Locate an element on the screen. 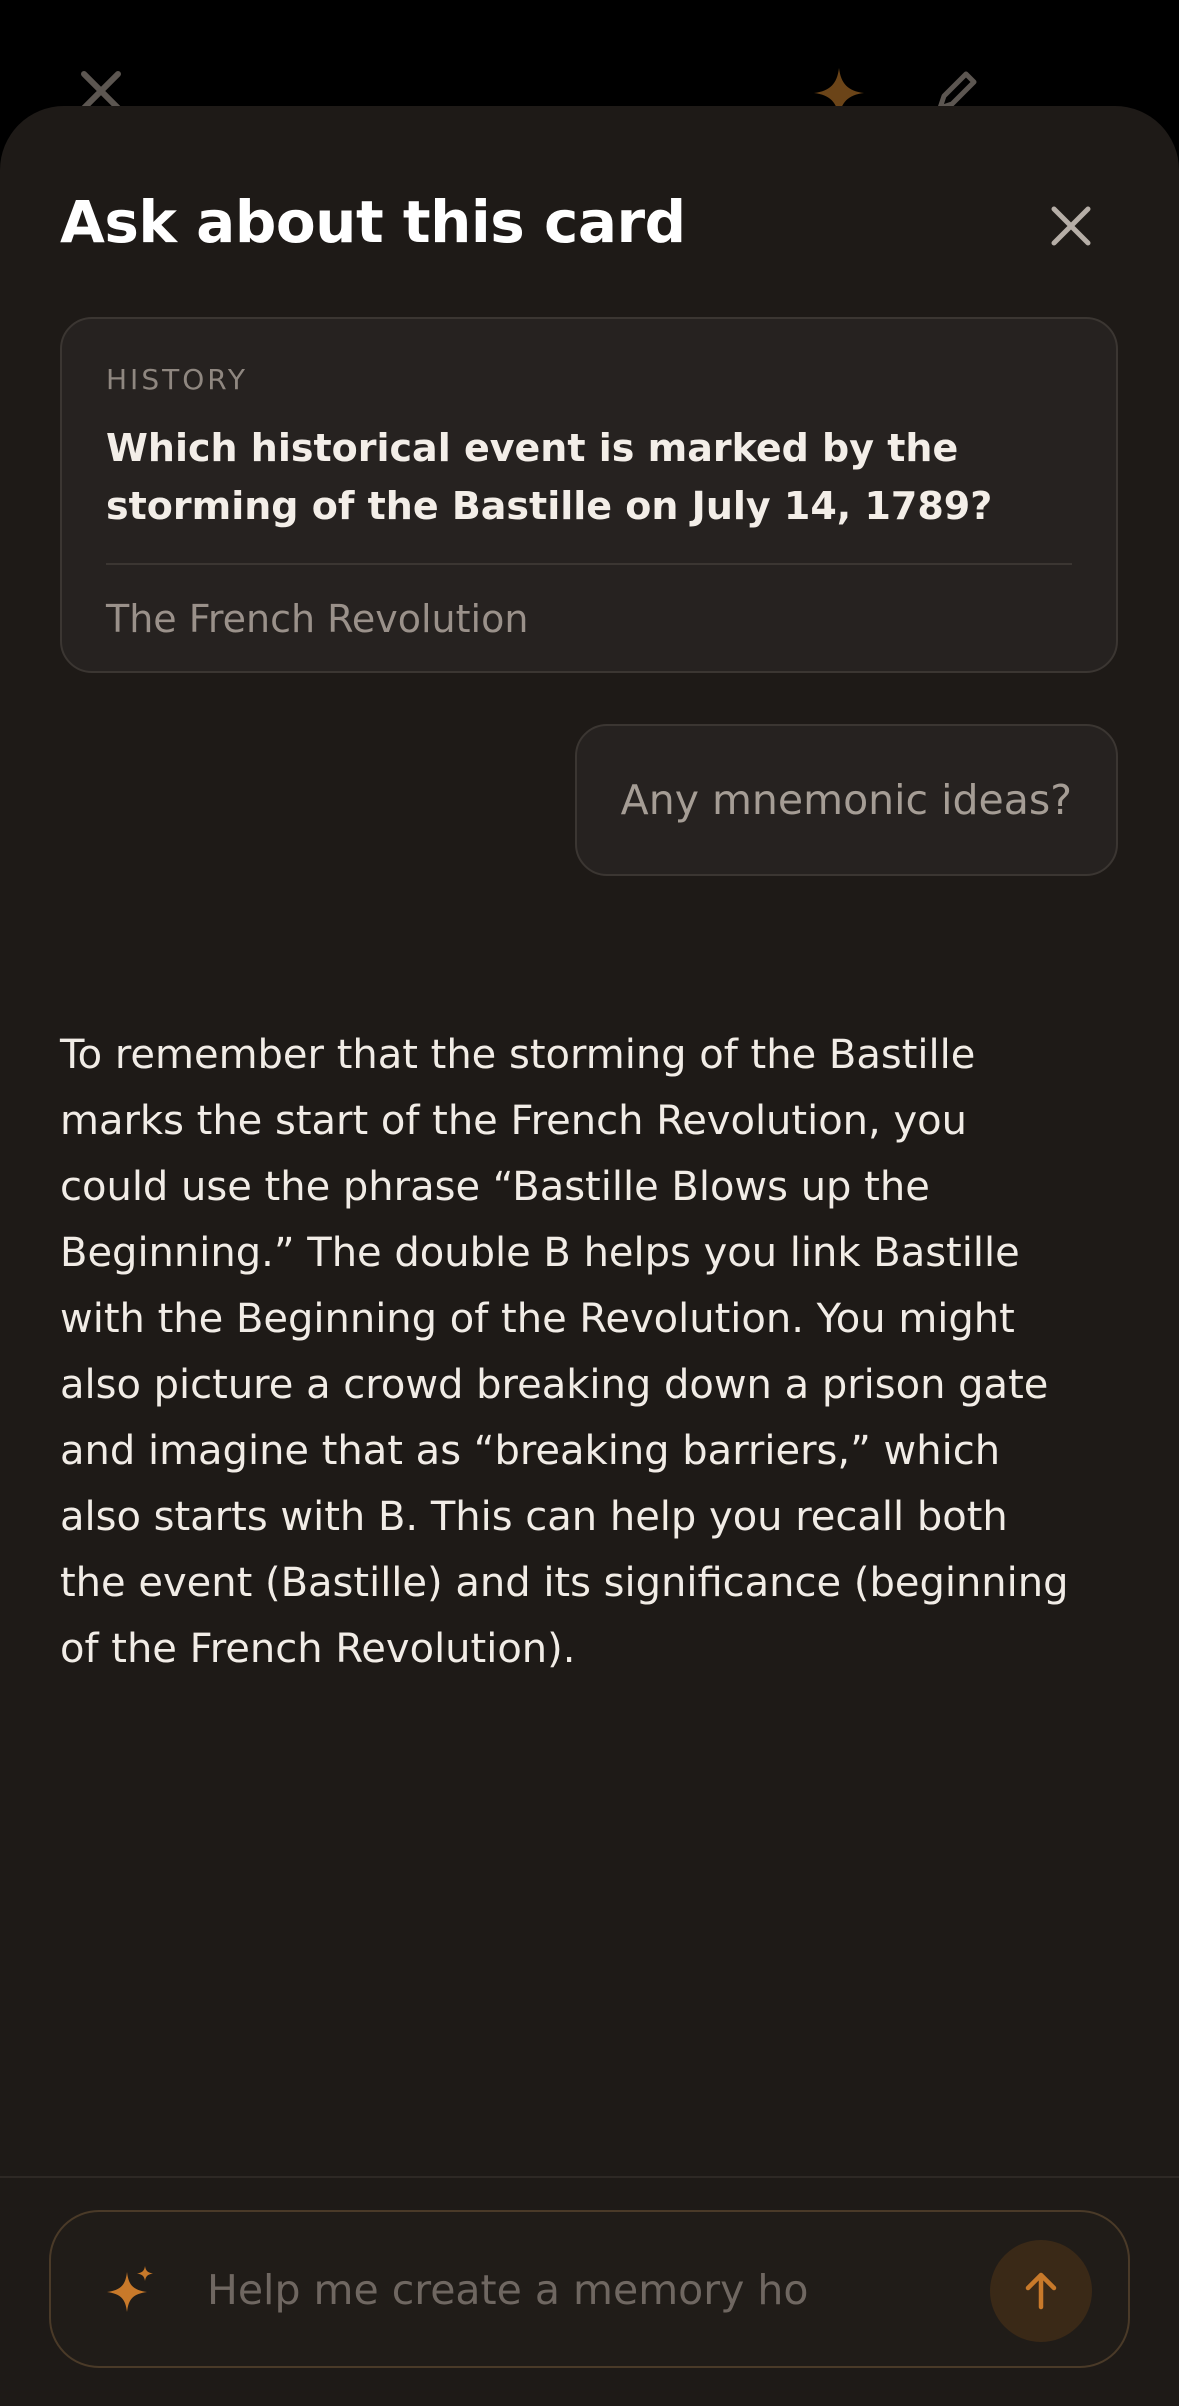 This screenshot has width=1179, height=2406. user-message-text: Any mnemonic ideas? is located at coordinates (846, 800).